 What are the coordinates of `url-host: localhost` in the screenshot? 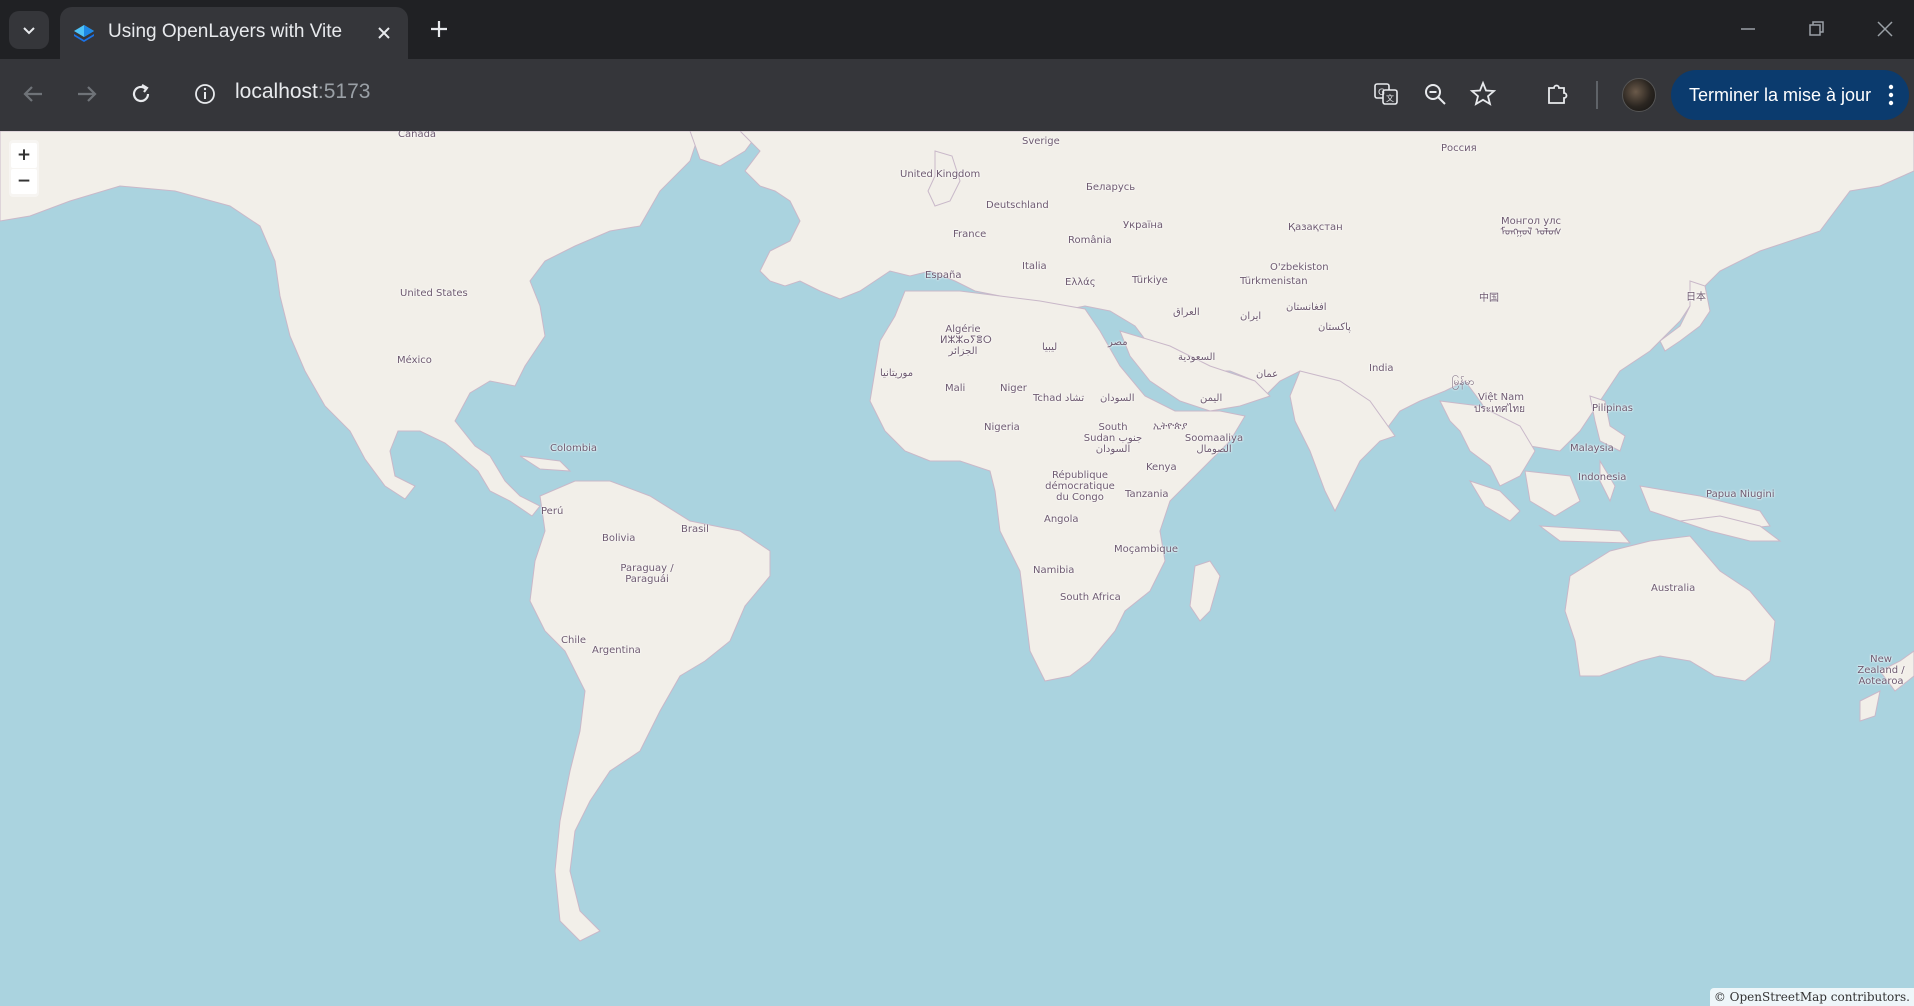 It's located at (276, 91).